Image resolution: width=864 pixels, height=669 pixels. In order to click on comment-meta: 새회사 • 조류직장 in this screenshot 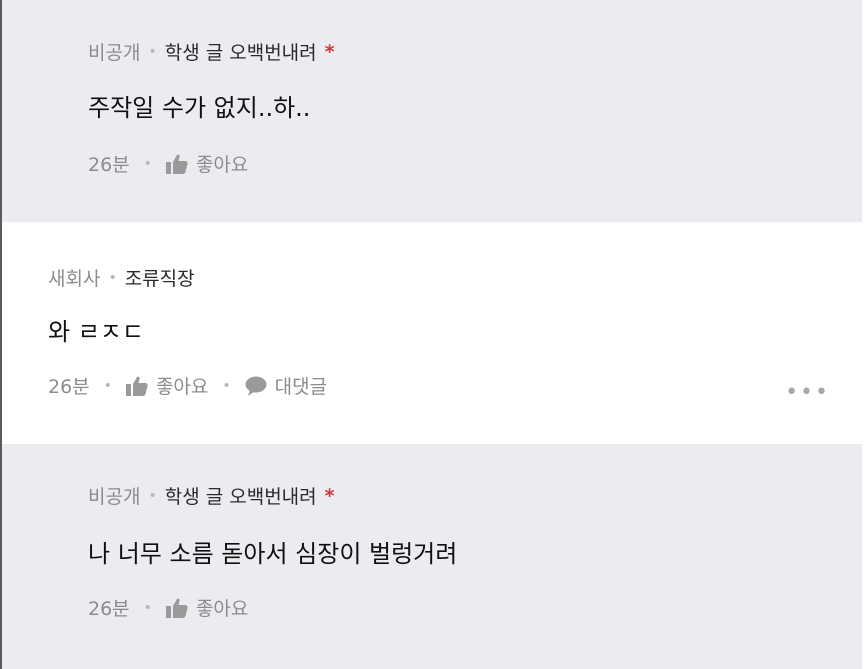, I will do `click(121, 277)`.